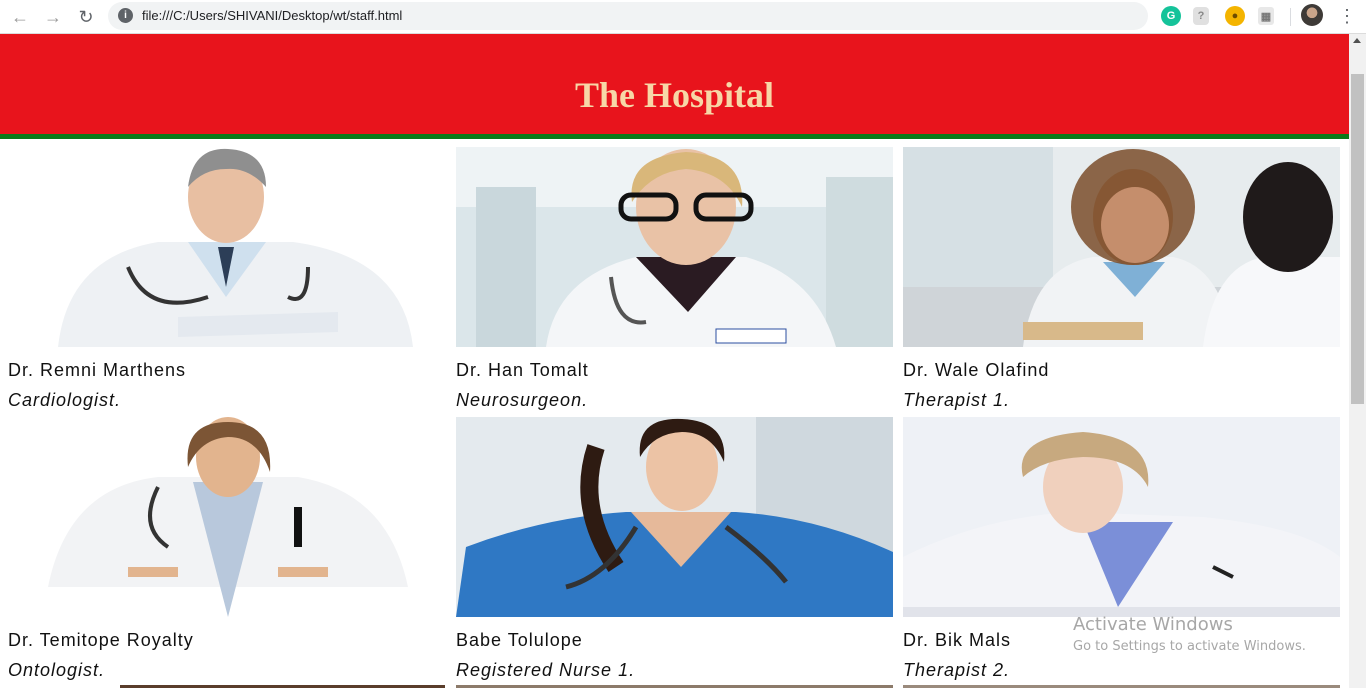 This screenshot has width=1366, height=688. What do you see at coordinates (1266, 16) in the screenshot?
I see `document-icon: ▦` at bounding box center [1266, 16].